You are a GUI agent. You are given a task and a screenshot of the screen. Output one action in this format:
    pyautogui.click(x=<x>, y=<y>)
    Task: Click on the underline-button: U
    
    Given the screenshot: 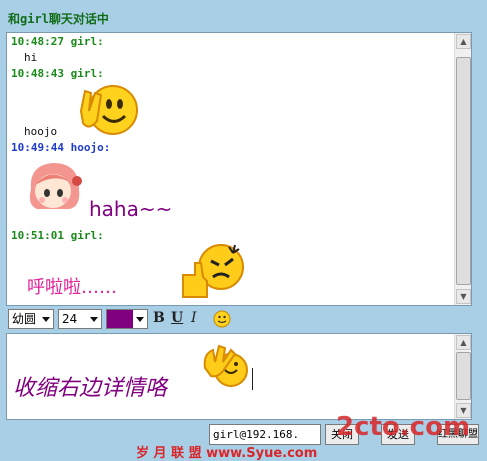 What is the action you would take?
    pyautogui.click(x=177, y=318)
    